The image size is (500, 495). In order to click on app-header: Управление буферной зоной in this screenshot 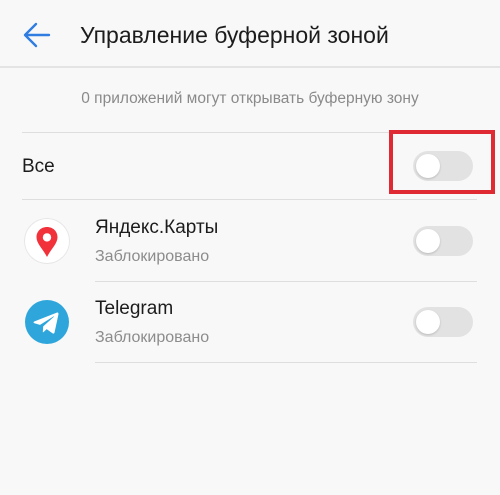, I will do `click(250, 33)`.